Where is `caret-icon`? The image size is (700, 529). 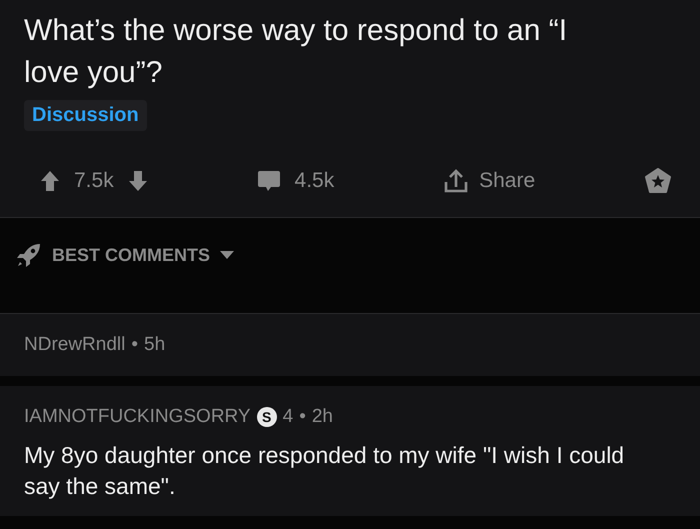
caret-icon is located at coordinates (227, 255).